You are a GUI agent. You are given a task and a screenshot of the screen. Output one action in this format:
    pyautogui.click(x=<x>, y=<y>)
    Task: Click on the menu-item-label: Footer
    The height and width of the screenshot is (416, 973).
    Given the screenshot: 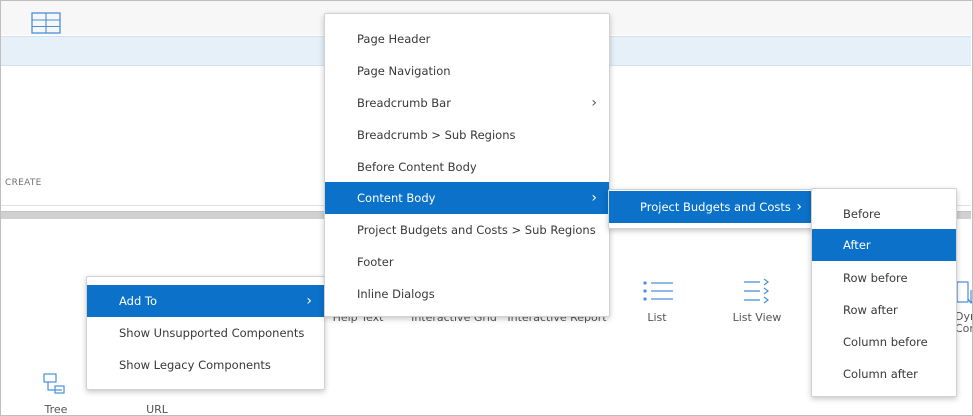 What is the action you would take?
    pyautogui.click(x=375, y=262)
    